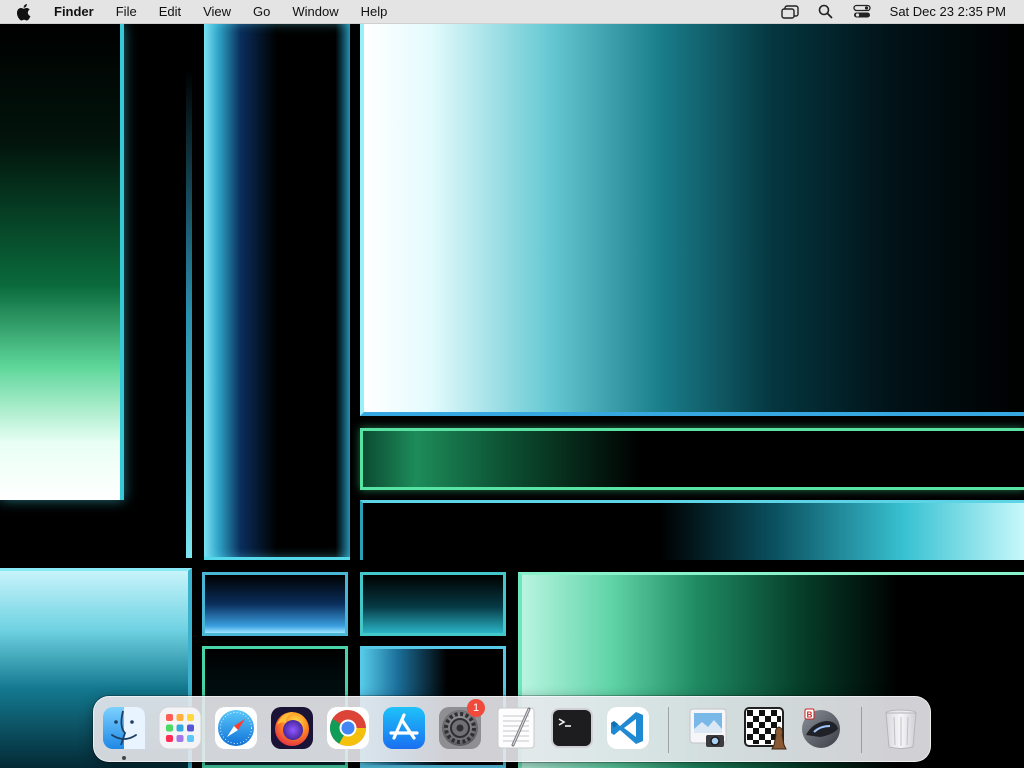 Image resolution: width=1024 pixels, height=768 pixels. I want to click on finder-icon, so click(124, 728).